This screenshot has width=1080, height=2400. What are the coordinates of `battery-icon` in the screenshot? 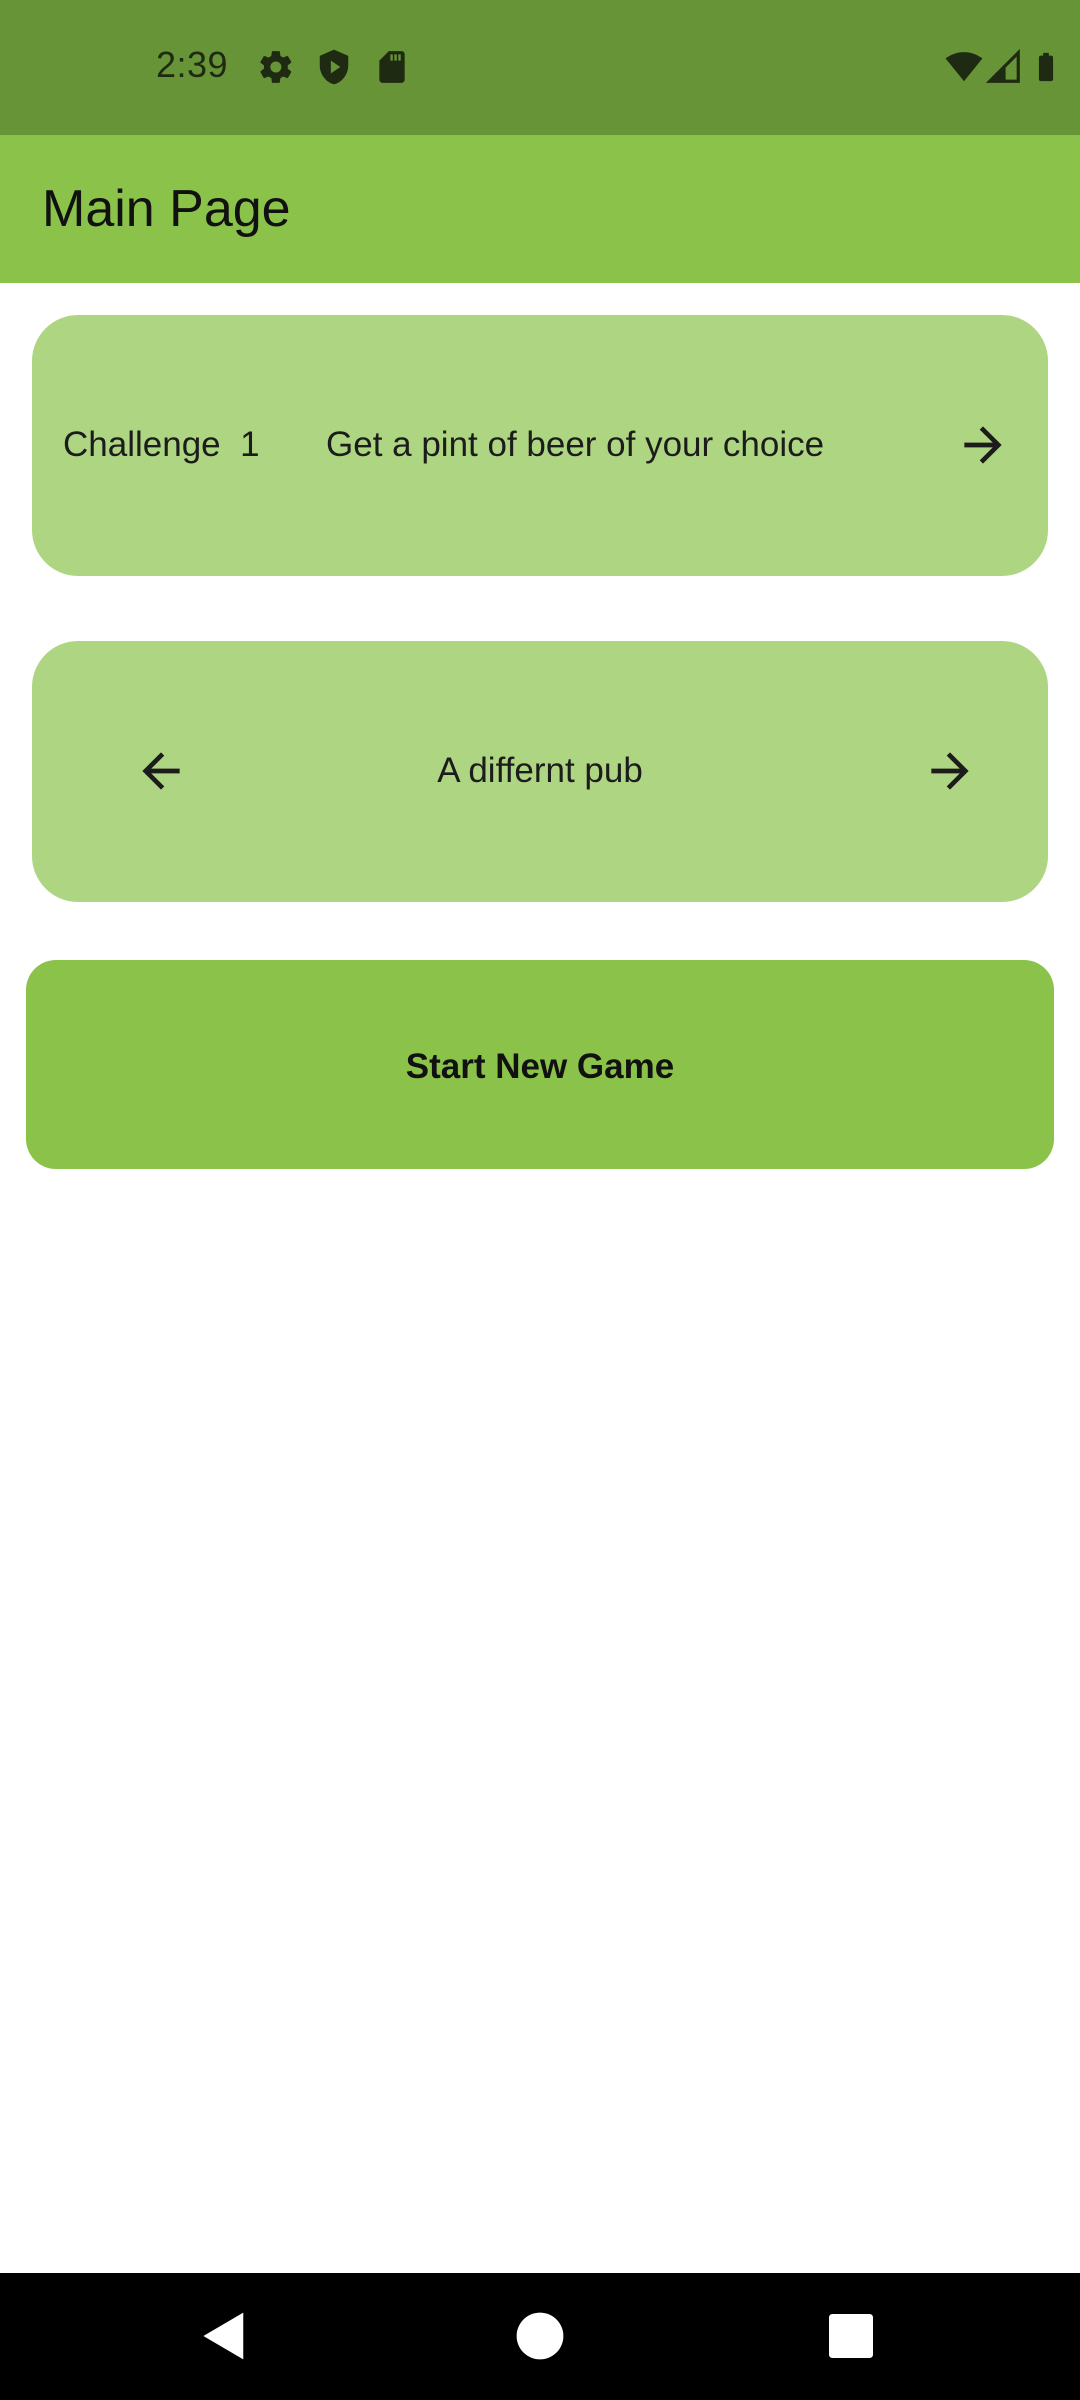 It's located at (1046, 67).